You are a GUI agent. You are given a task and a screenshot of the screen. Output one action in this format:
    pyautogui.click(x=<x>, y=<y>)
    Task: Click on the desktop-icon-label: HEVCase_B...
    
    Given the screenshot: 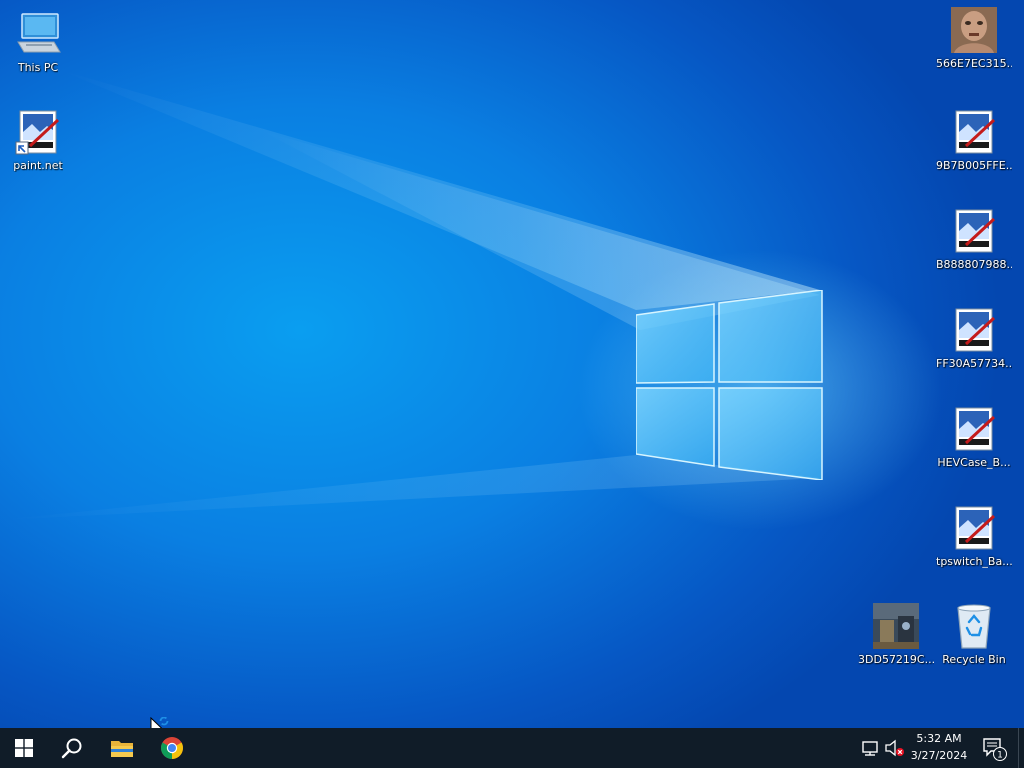 What is the action you would take?
    pyautogui.click(x=974, y=462)
    